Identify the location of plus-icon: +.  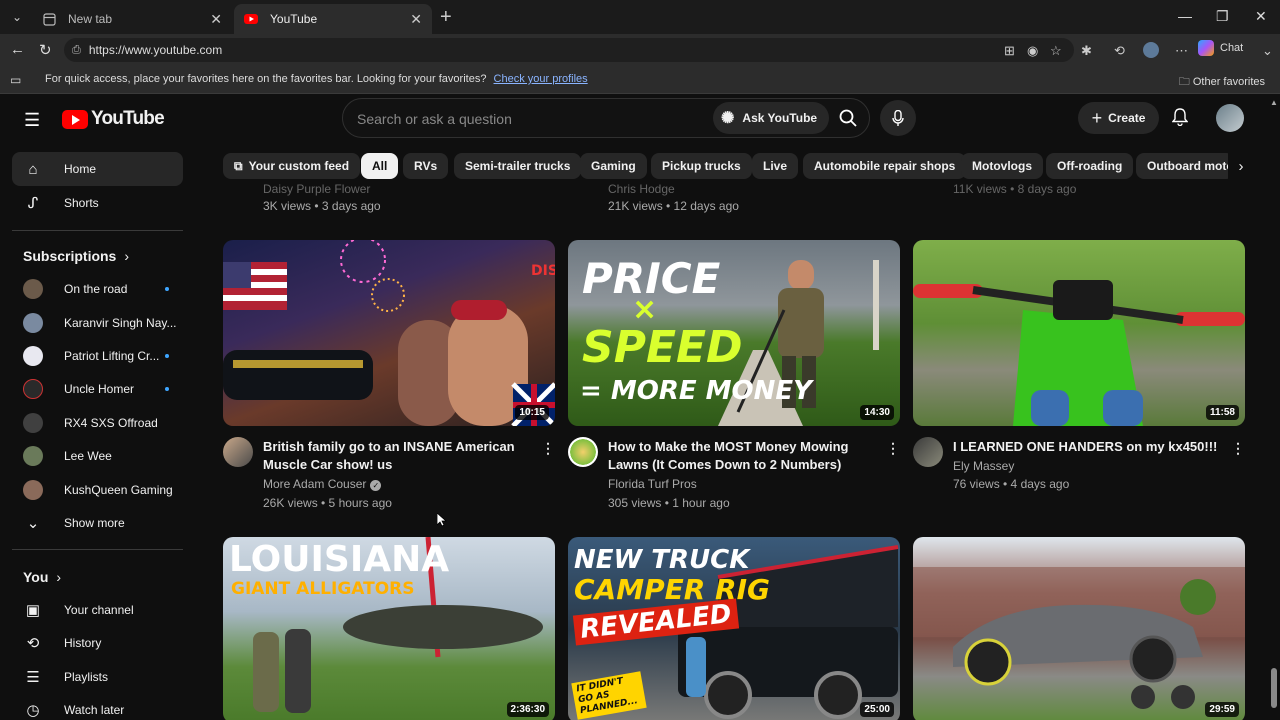
(1097, 117).